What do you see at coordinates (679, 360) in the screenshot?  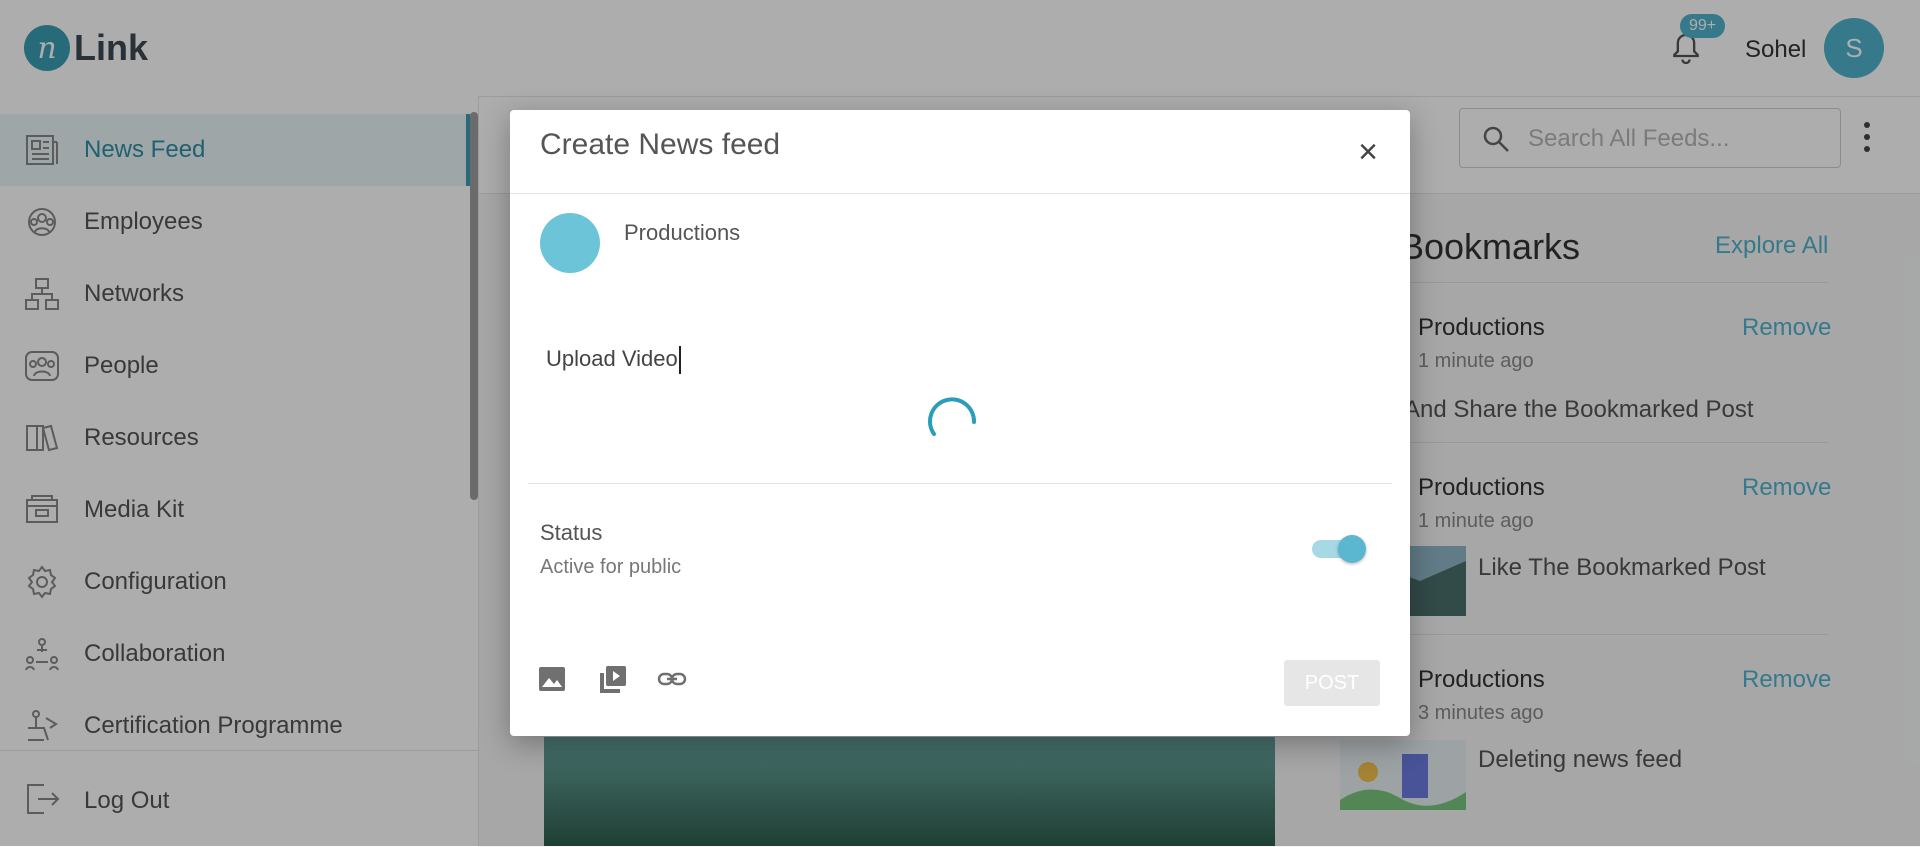 I see `text-cursor` at bounding box center [679, 360].